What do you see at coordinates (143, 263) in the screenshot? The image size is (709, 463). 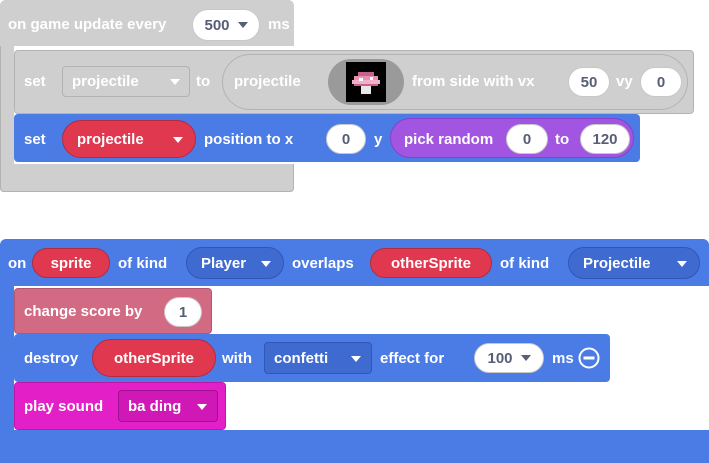 I see `of-kind-label-1: of kind` at bounding box center [143, 263].